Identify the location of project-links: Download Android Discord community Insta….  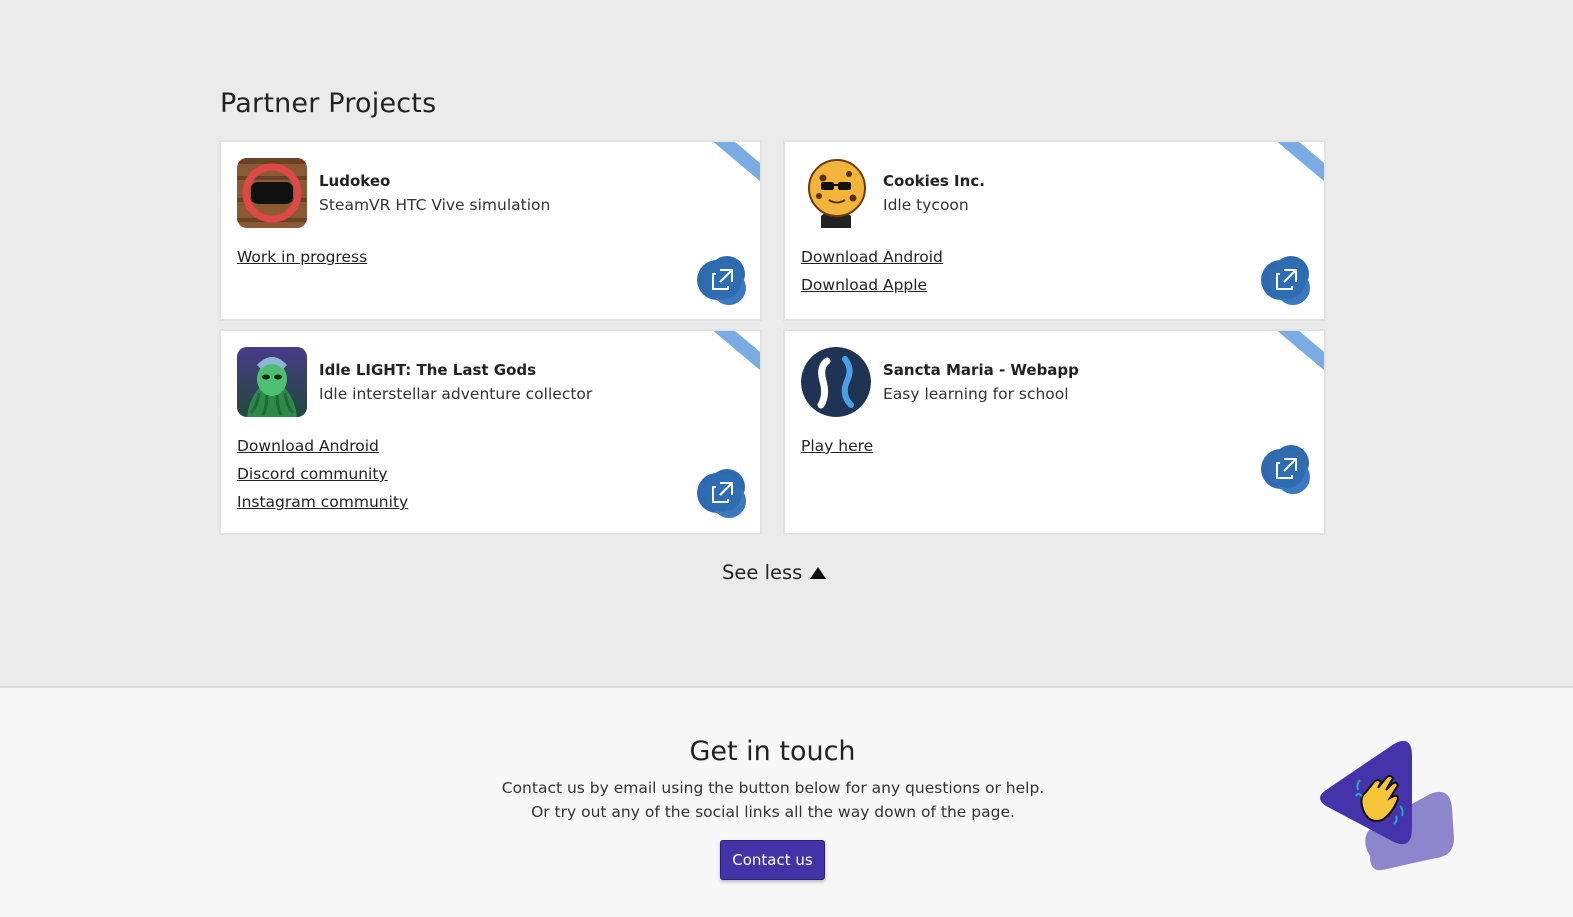
(322, 477).